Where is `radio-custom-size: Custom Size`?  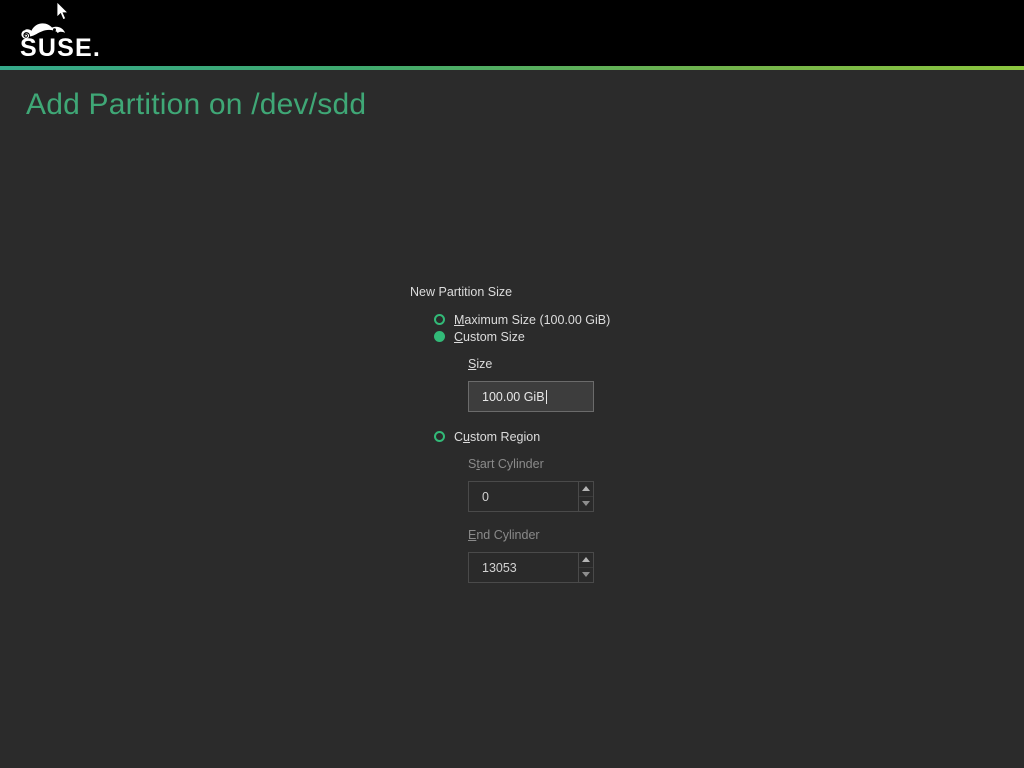
radio-custom-size: Custom Size is located at coordinates (632, 336).